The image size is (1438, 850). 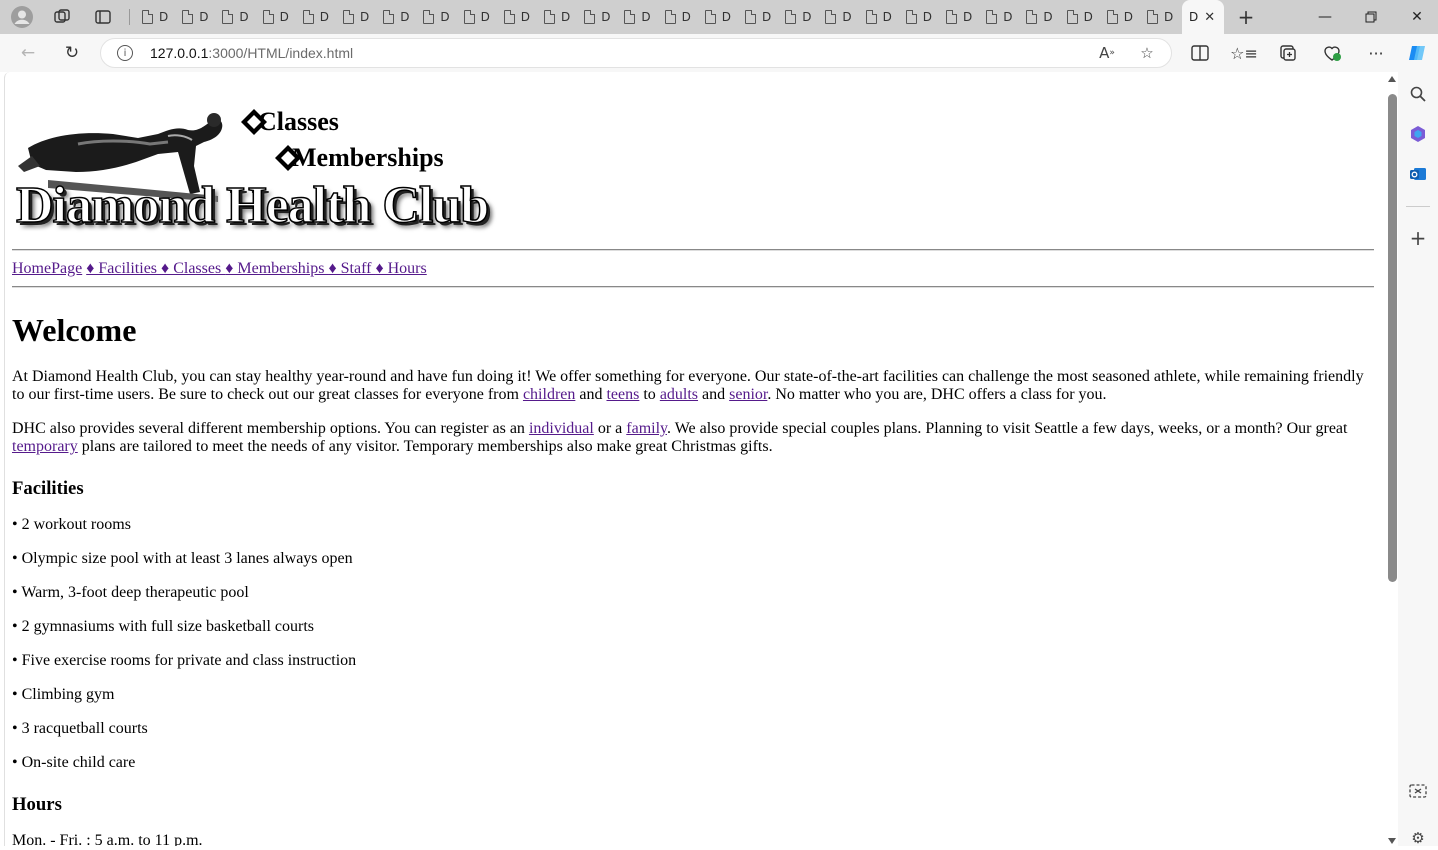 I want to click on site-banner: Classes Memberships Diamond Health Club, so click(x=292, y=166).